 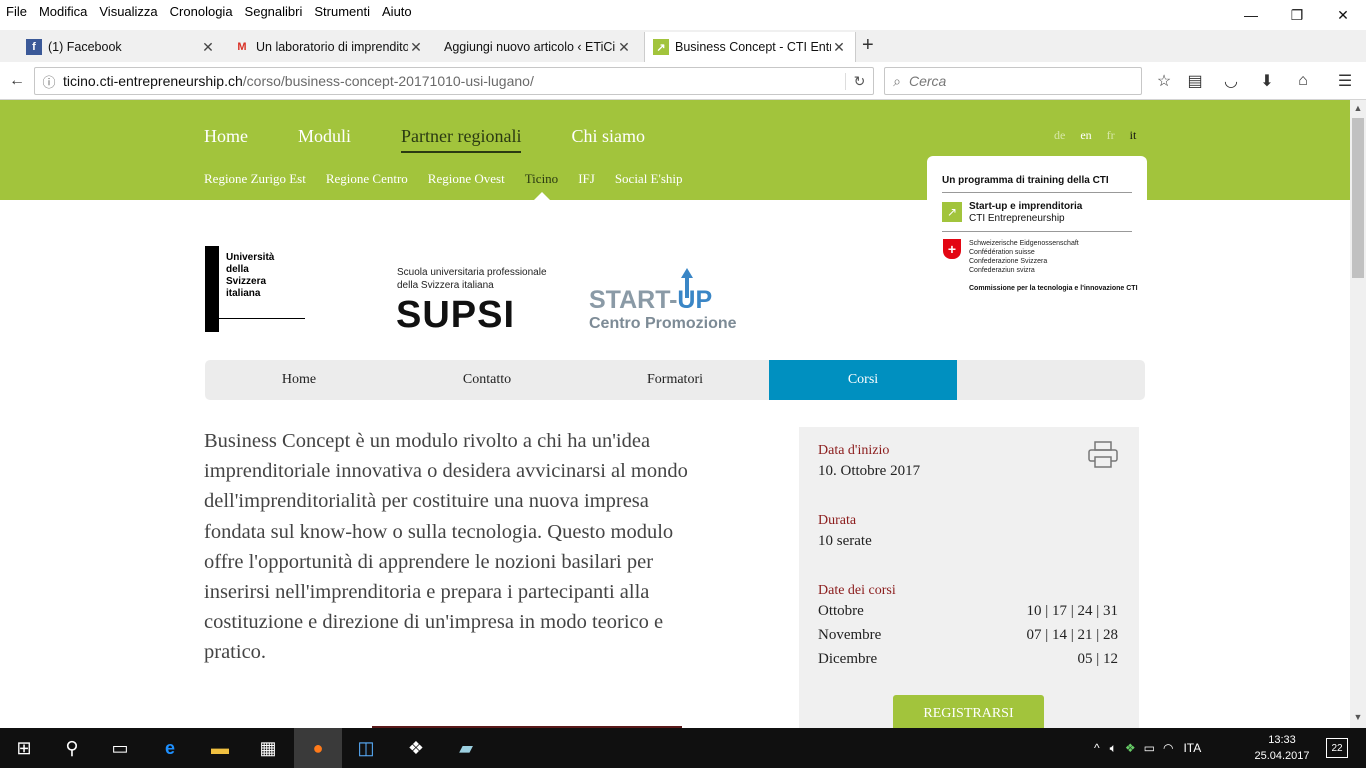 I want to click on search-icon: ⌕, so click(x=897, y=80).